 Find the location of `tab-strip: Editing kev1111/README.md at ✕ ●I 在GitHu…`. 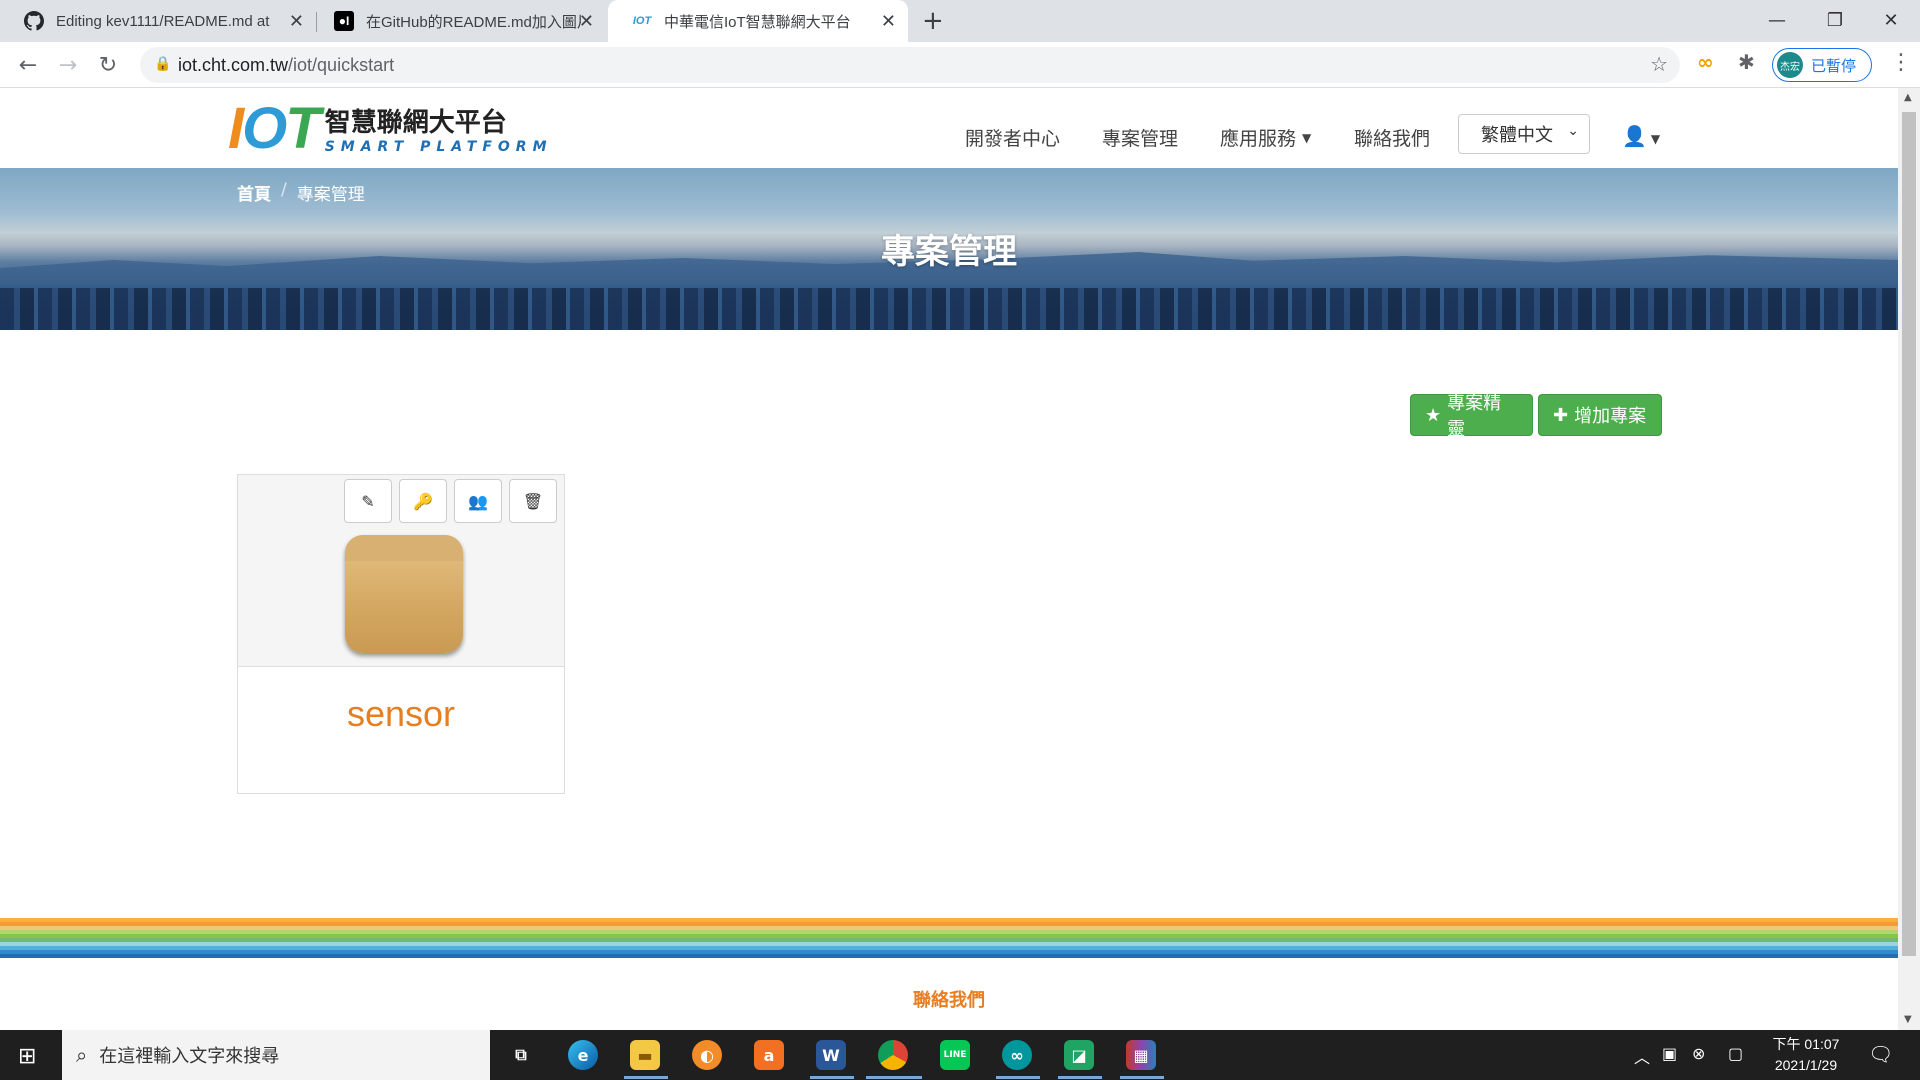

tab-strip: Editing kev1111/README.md at ✕ ●I 在GitHu… is located at coordinates (960, 21).